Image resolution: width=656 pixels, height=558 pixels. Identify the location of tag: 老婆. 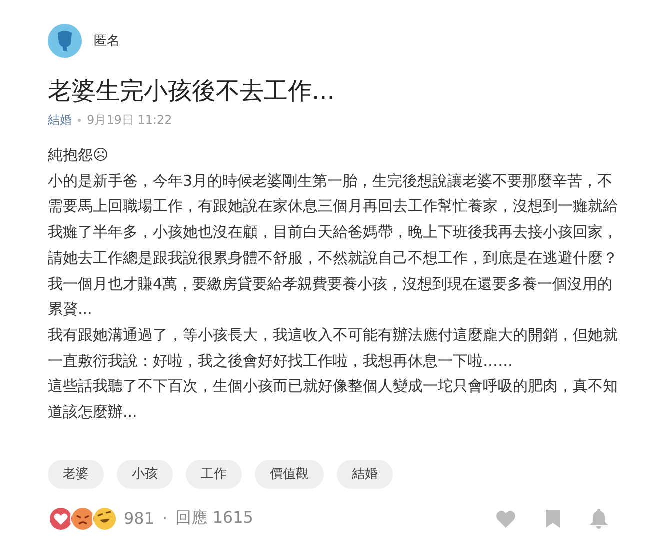
(76, 474).